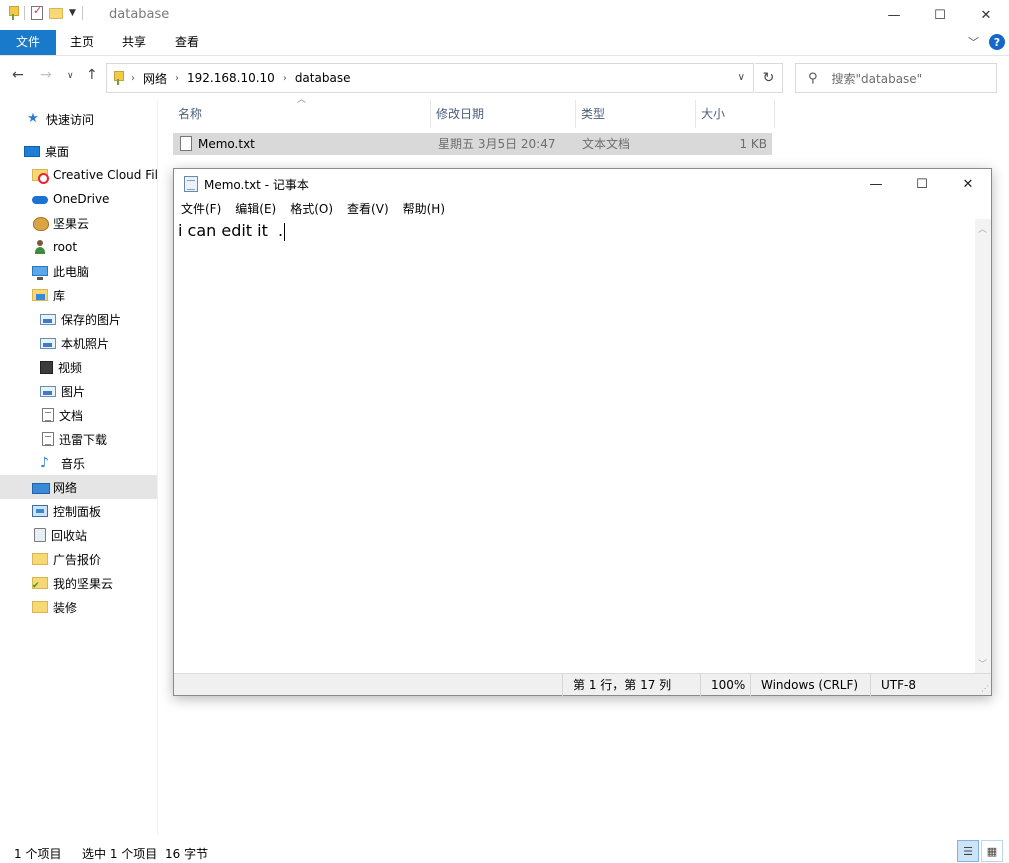 This screenshot has height=863, width=1009. I want to click on sidebar-item-label: 迅雷下载, so click(83, 439).